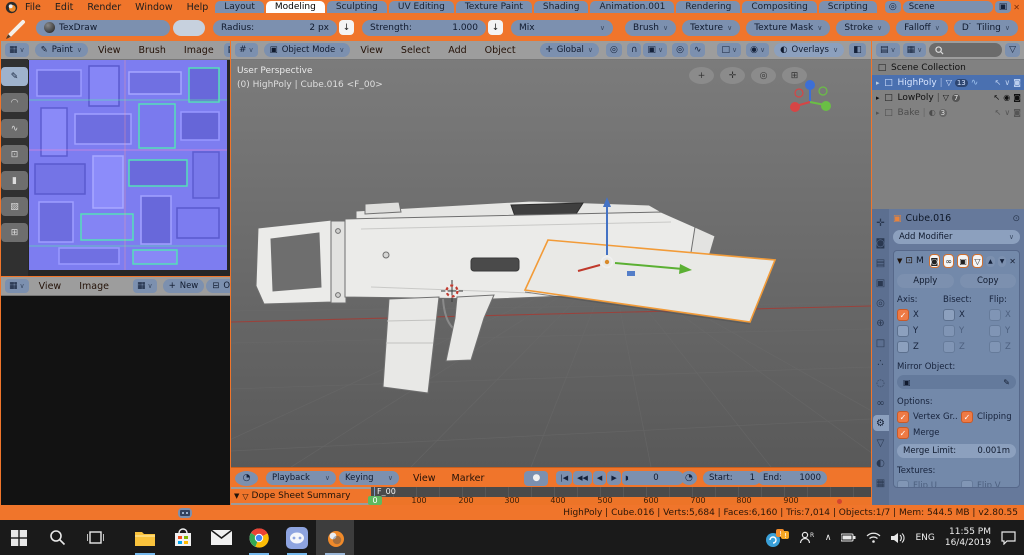 The width and height of the screenshot is (1024, 555). Describe the element at coordinates (809, 50) in the screenshot. I see `overlays-toggle: ◐ Overlays ∨` at that location.